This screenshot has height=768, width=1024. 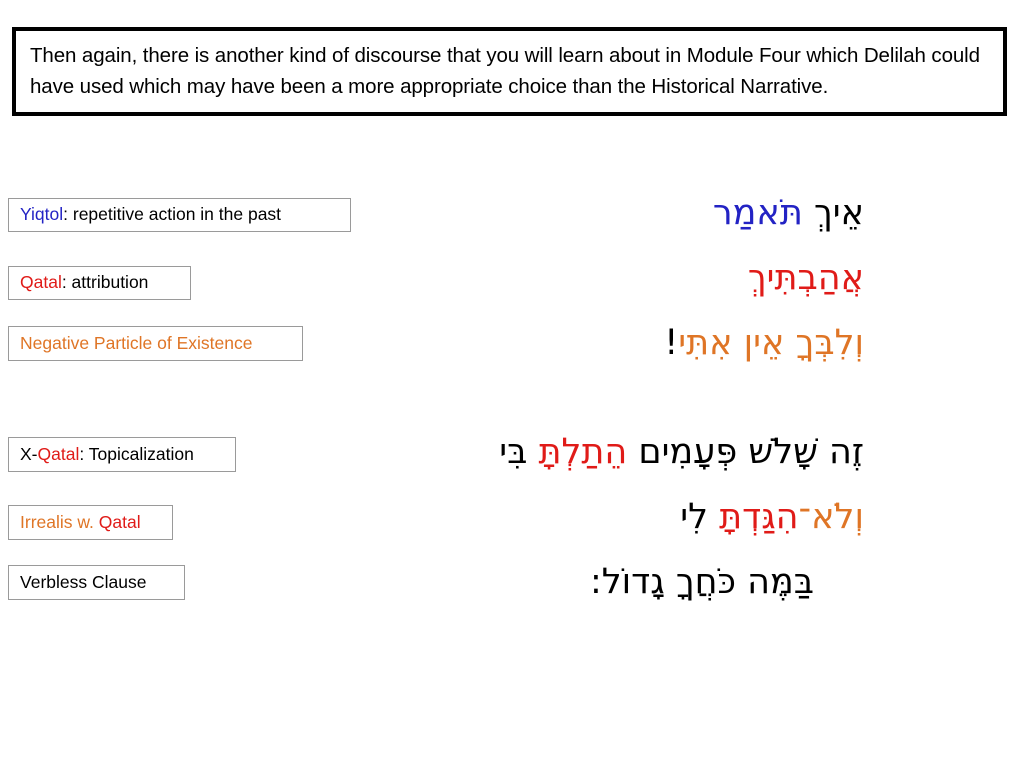 I want to click on hebrew-line-6: בַּמֶּה כֹּחֲךָ גָדוֹל:, so click(x=702, y=582).